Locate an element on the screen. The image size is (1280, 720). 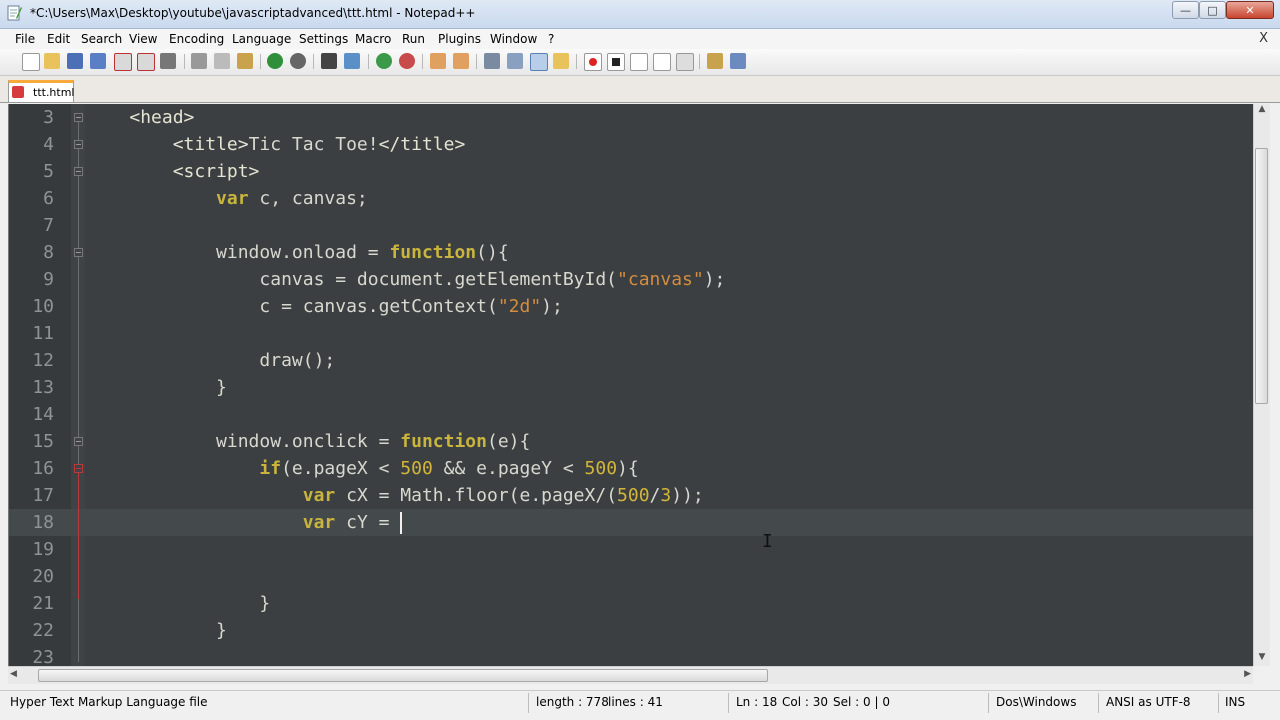
close-file-icon is located at coordinates (123, 62).